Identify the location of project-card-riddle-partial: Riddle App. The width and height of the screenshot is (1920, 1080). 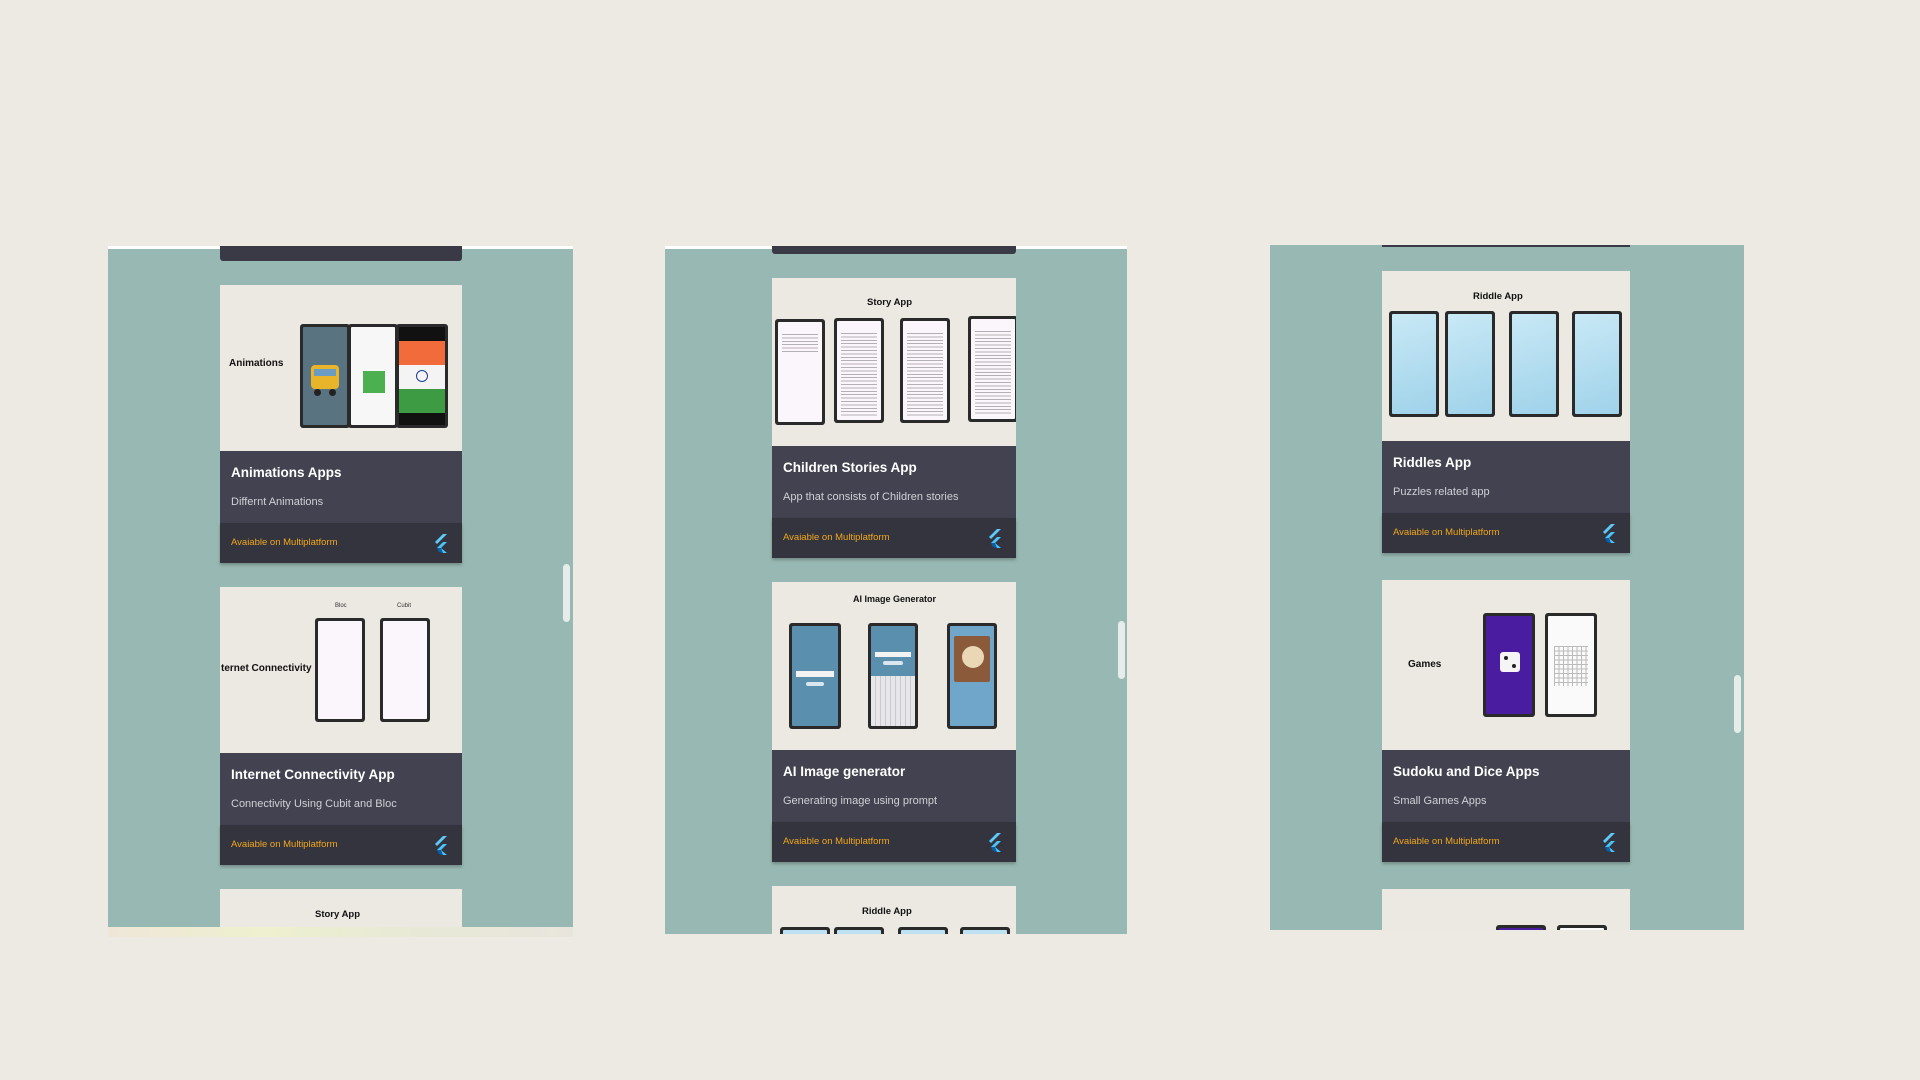
(894, 910).